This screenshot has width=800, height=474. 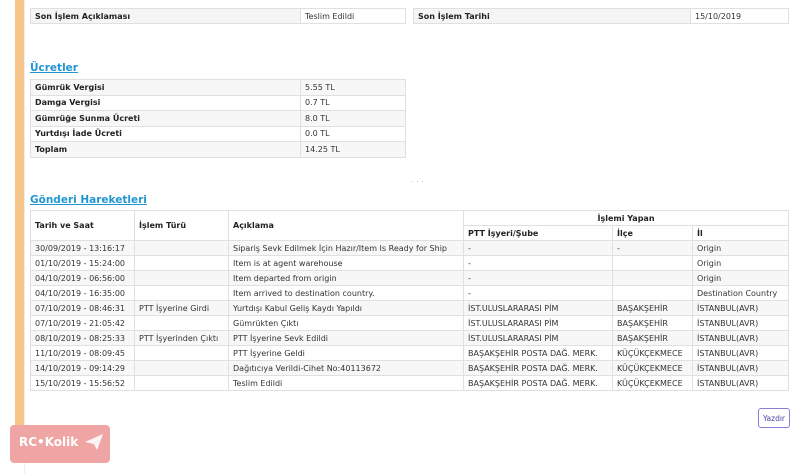 I want to click on paper-plane-icon, so click(x=94, y=442).